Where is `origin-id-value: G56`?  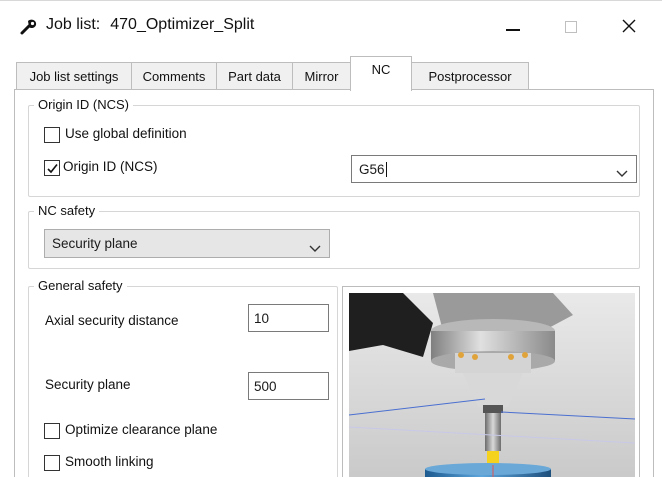 origin-id-value: G56 is located at coordinates (373, 169).